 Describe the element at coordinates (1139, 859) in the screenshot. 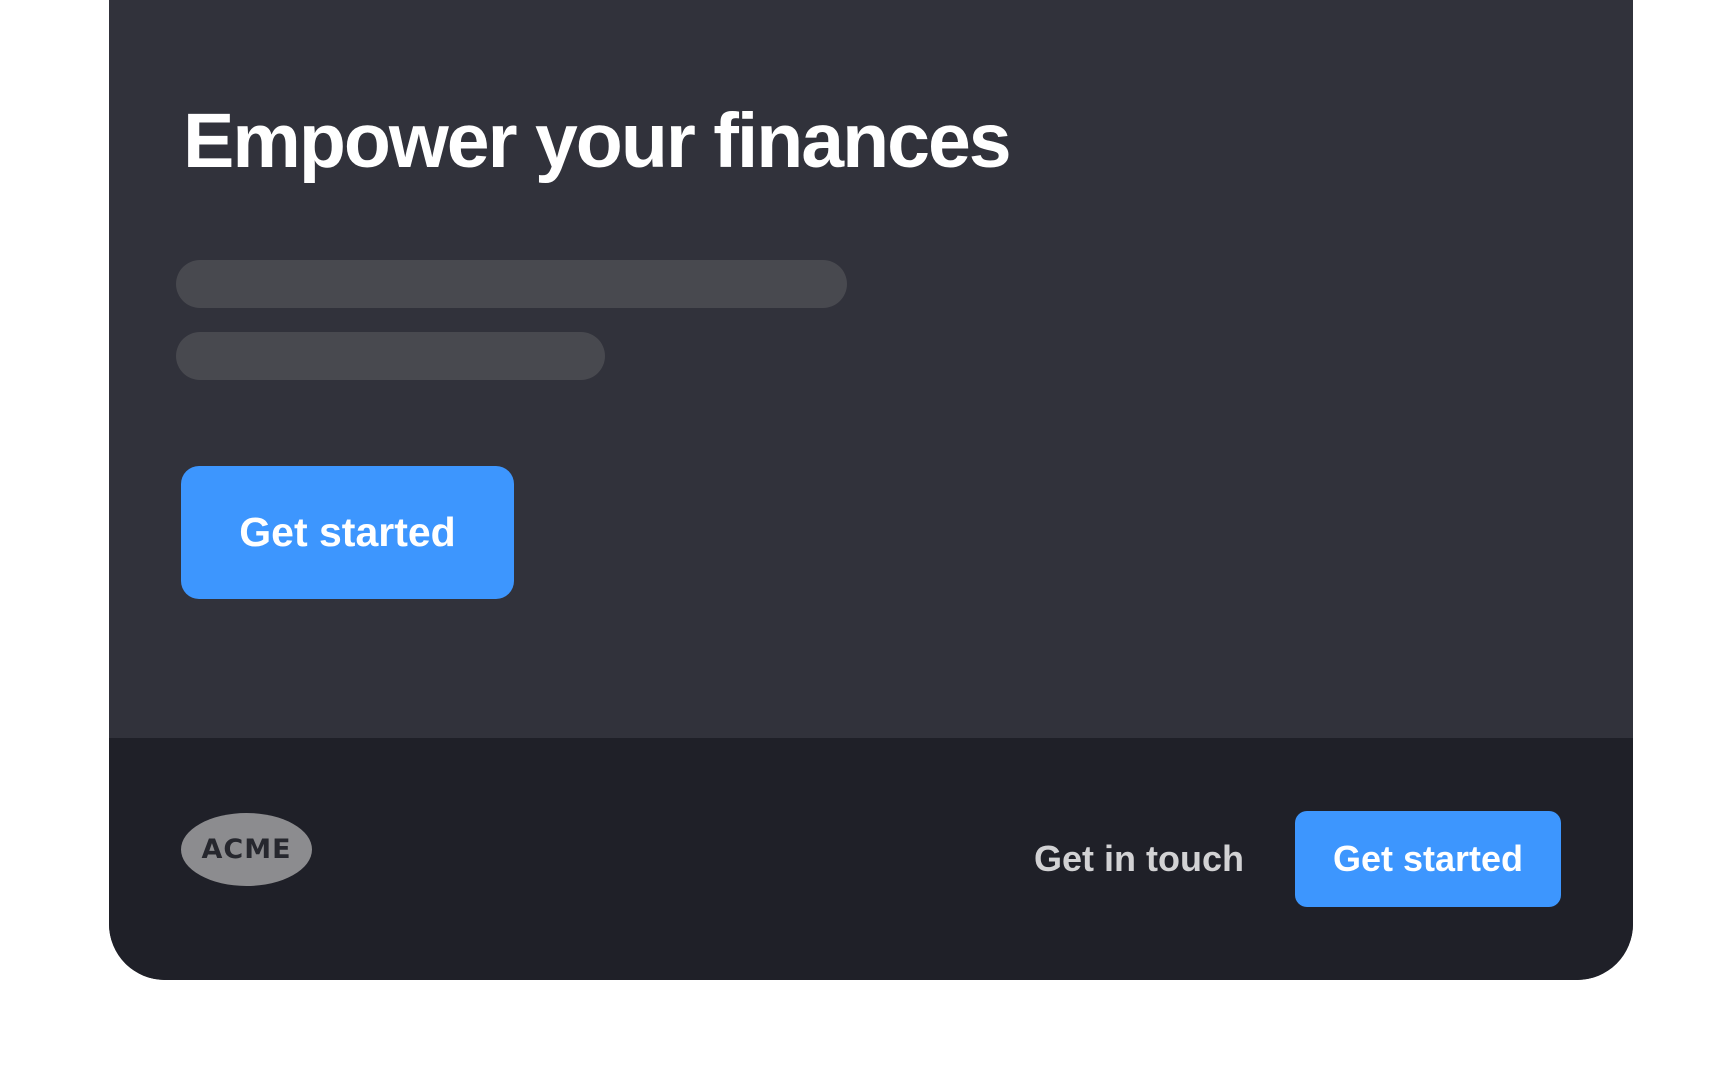

I see `get-in-touch-link: Get in touch` at that location.